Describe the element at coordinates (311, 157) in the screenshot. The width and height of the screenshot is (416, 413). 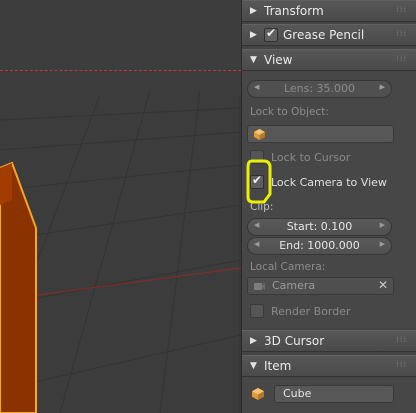
I see `lock-to-cursor-label: Lock to Cursor` at that location.